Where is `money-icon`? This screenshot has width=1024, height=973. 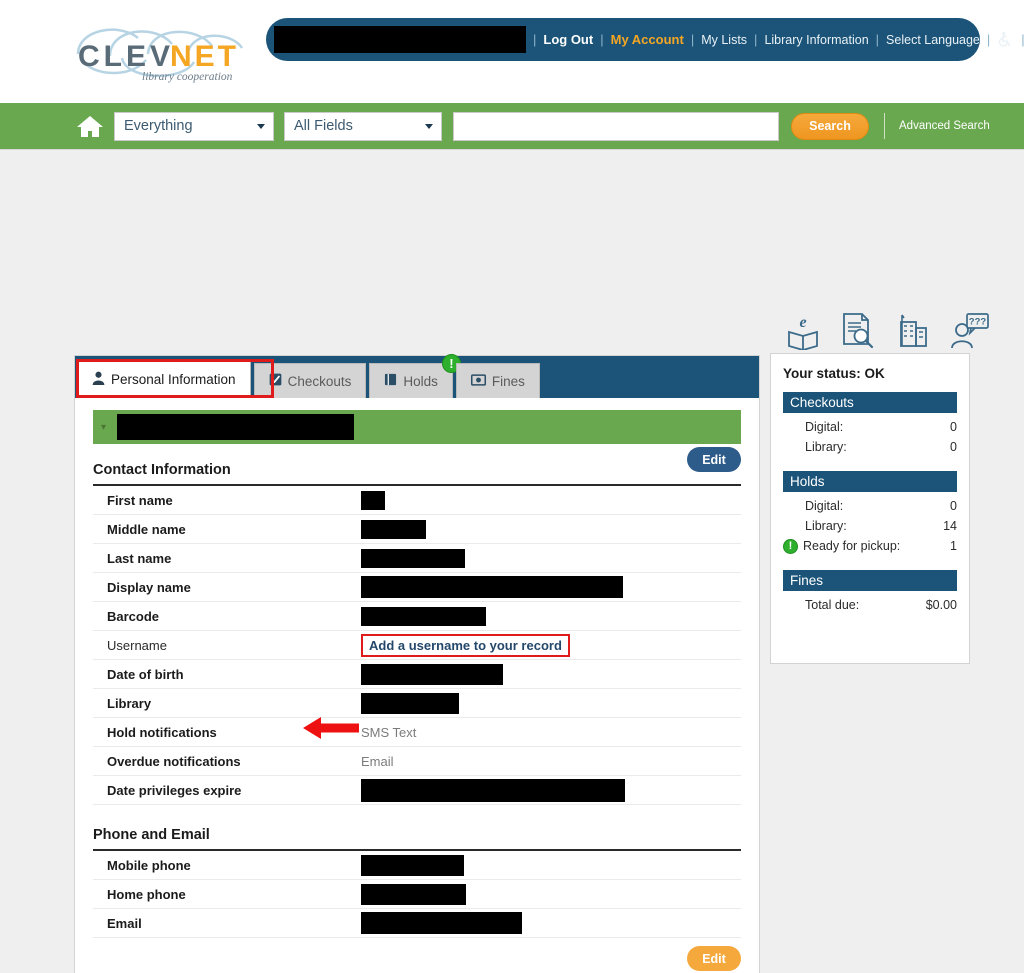 money-icon is located at coordinates (478, 381).